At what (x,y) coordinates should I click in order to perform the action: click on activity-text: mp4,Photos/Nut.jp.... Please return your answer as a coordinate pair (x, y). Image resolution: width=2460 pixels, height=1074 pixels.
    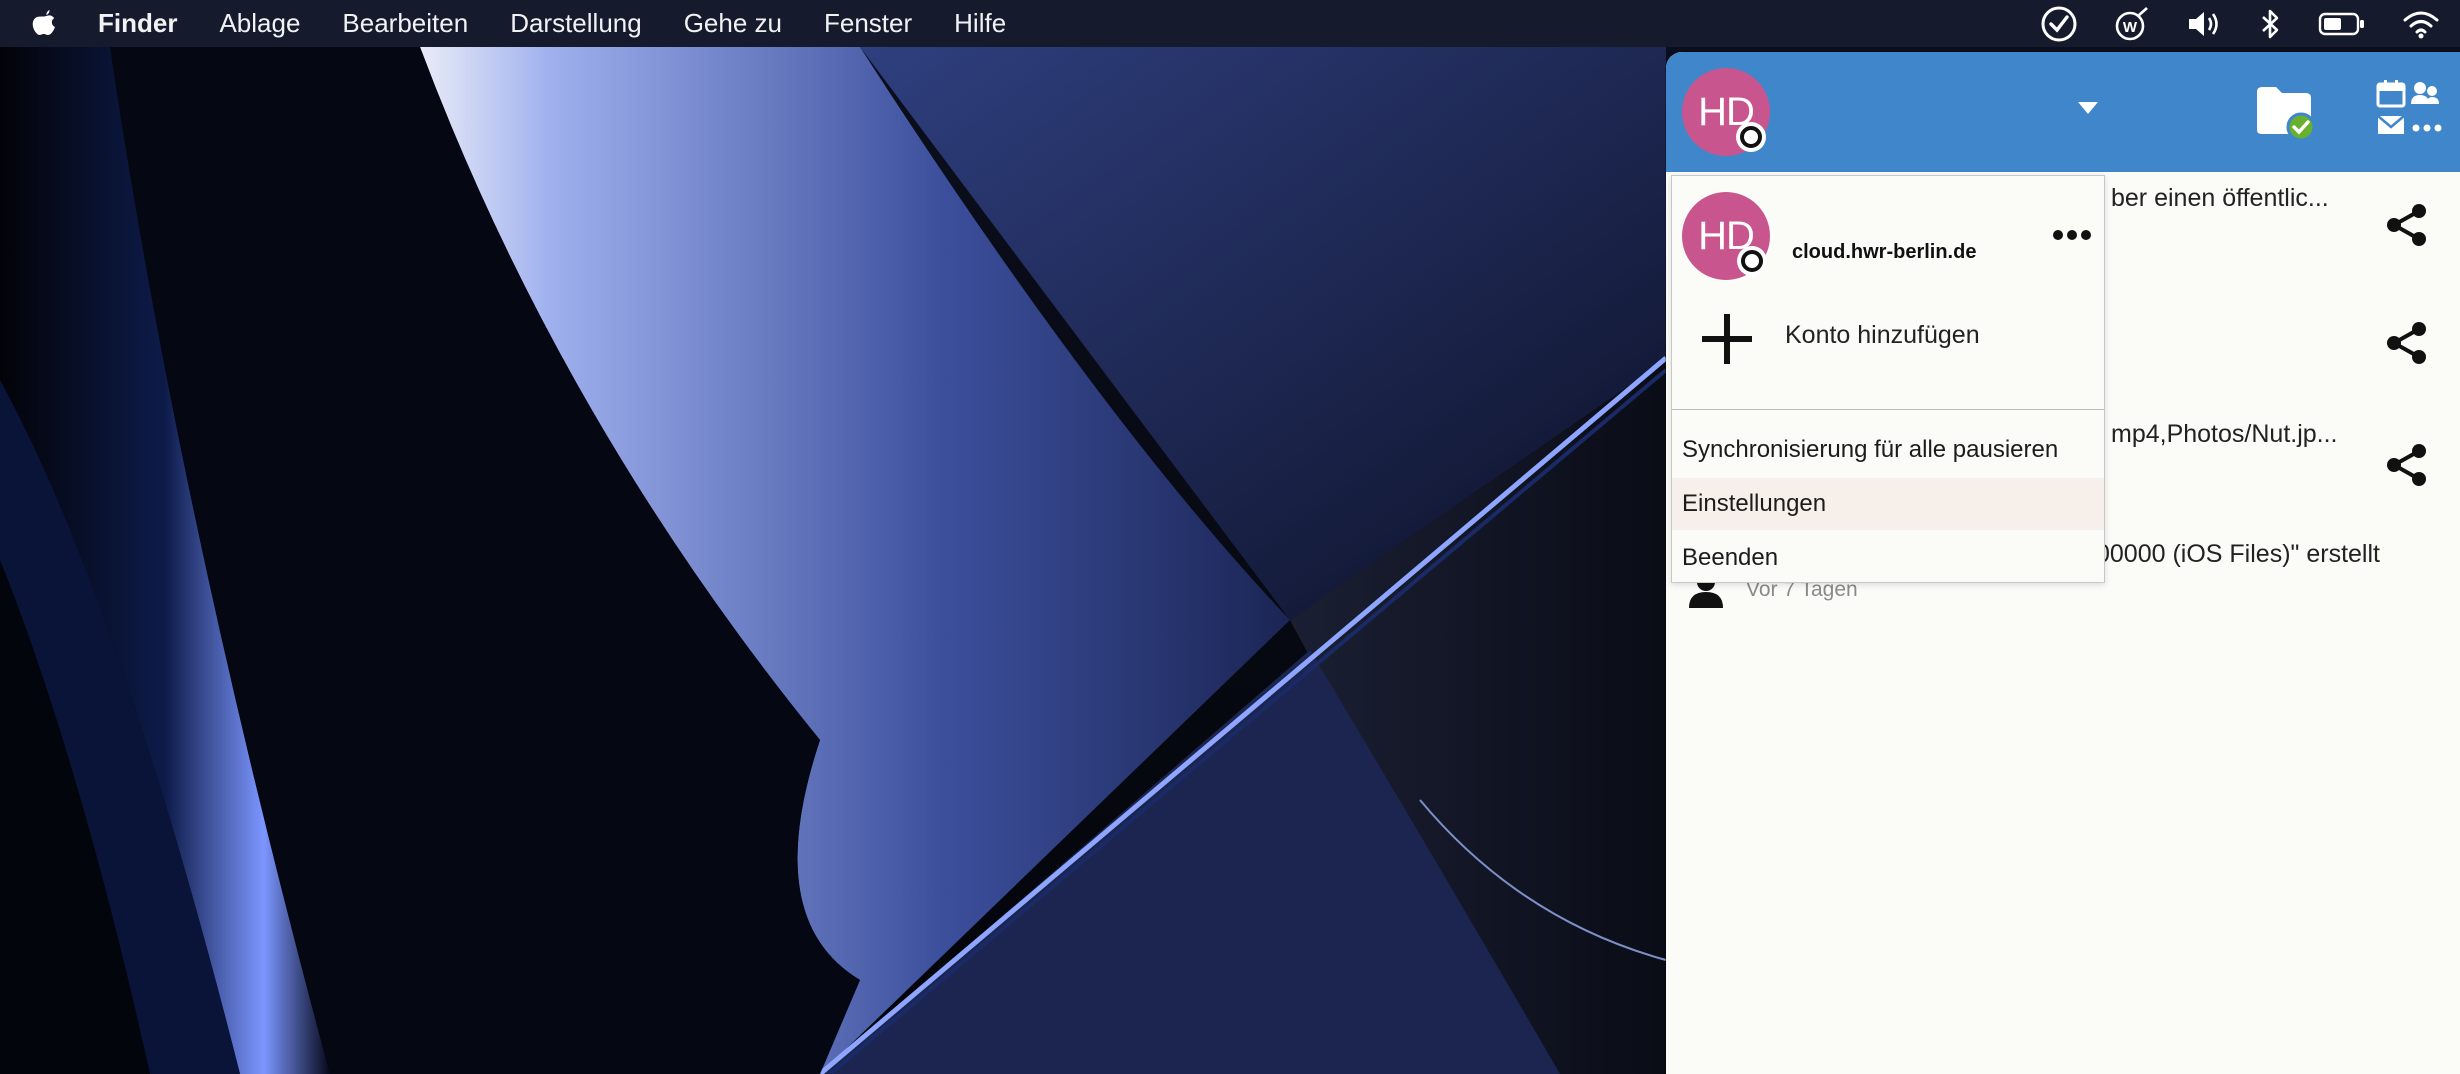
    Looking at the image, I should click on (2224, 434).